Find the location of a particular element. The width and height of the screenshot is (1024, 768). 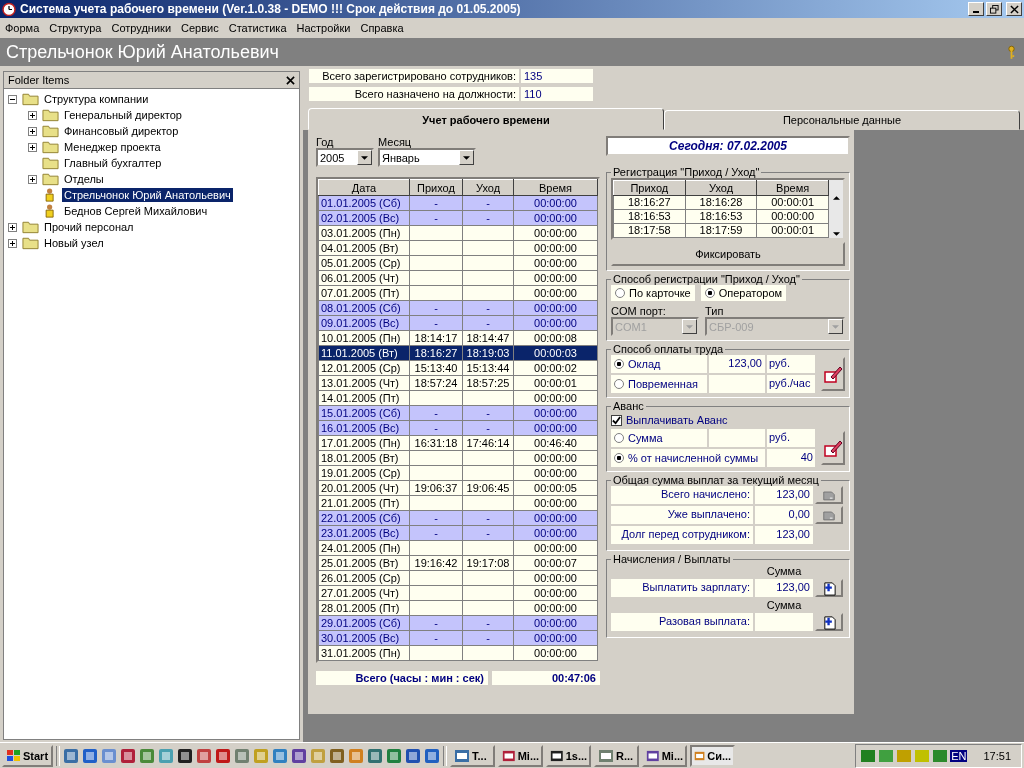

scroll-down-icon is located at coordinates (836, 234).